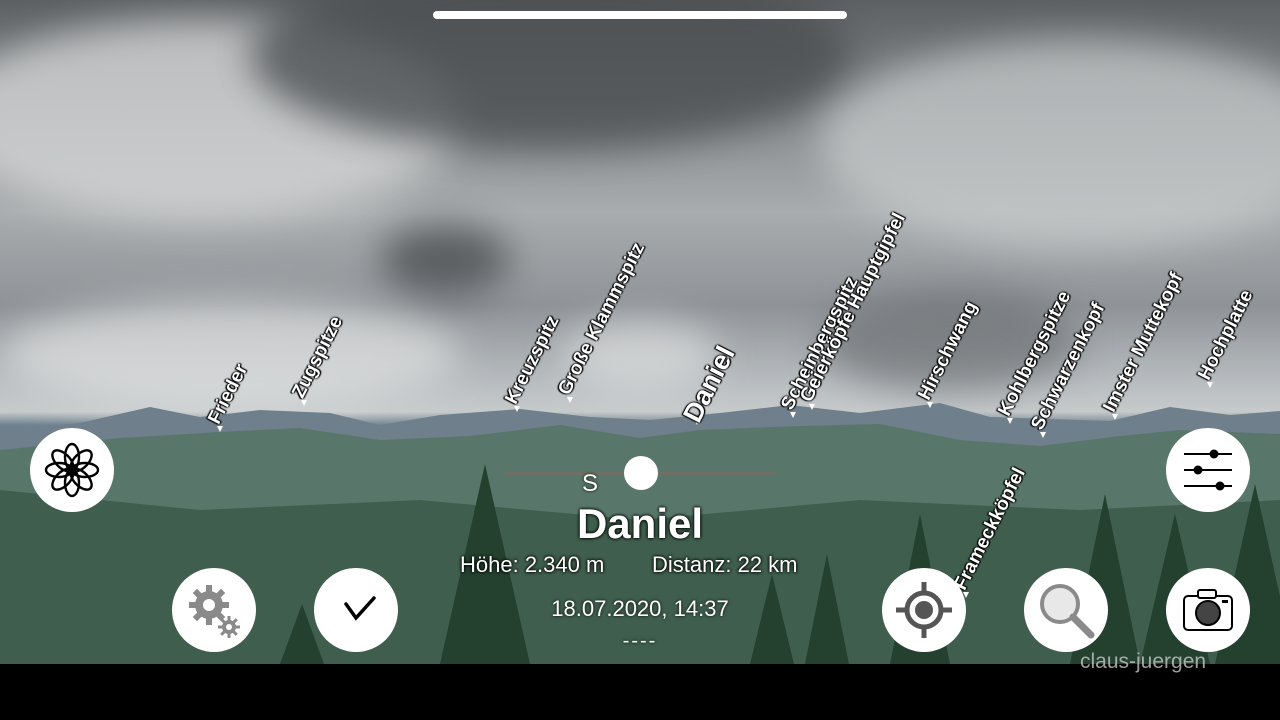 Image resolution: width=1280 pixels, height=720 pixels. What do you see at coordinates (1143, 661) in the screenshot?
I see `watermark: claus-juergen` at bounding box center [1143, 661].